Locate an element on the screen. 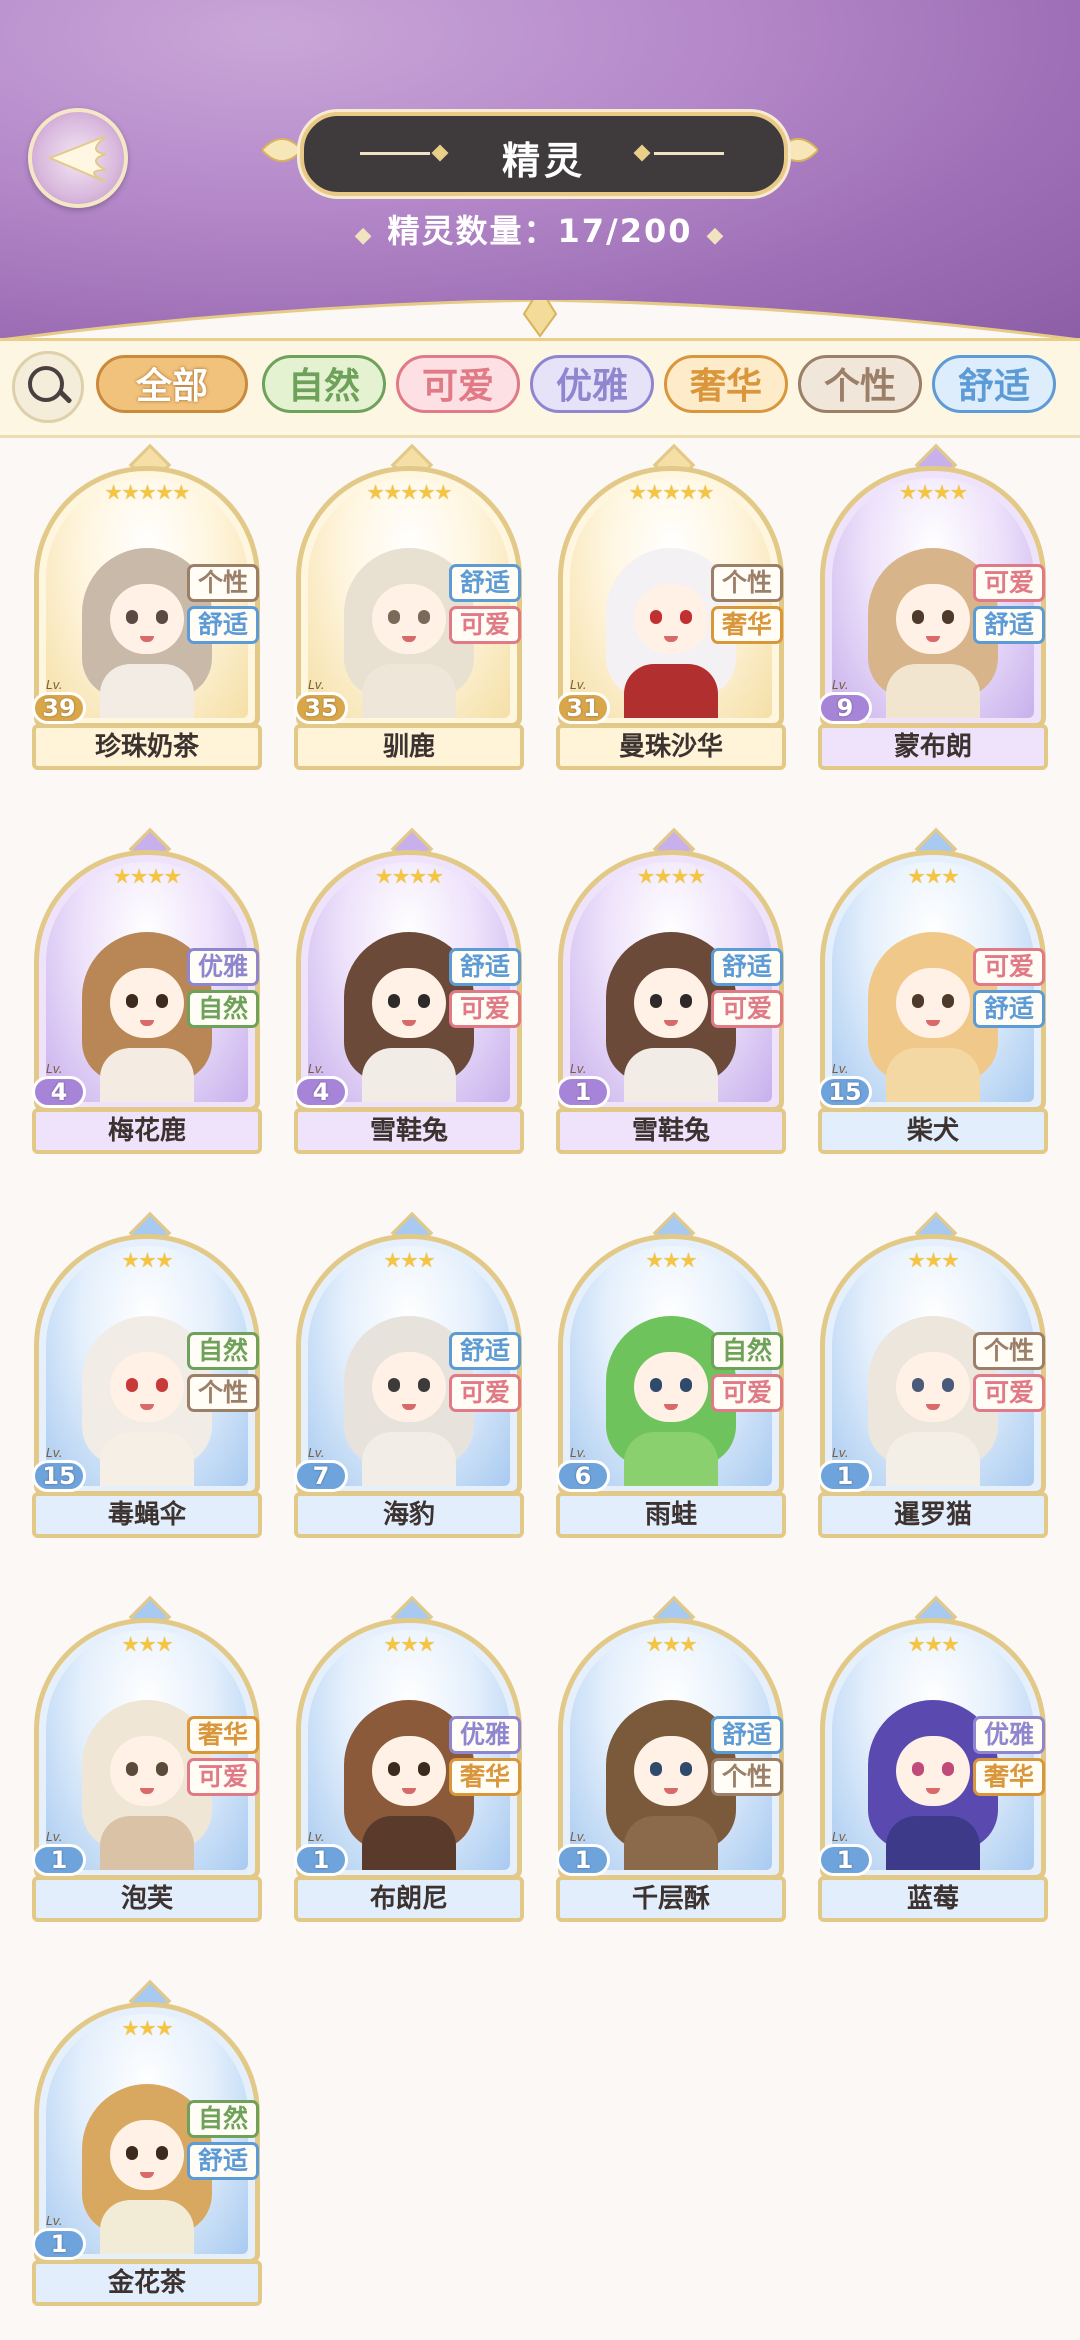 The width and height of the screenshot is (1080, 2340). spirit-name: 暹罗猫 is located at coordinates (933, 1515).